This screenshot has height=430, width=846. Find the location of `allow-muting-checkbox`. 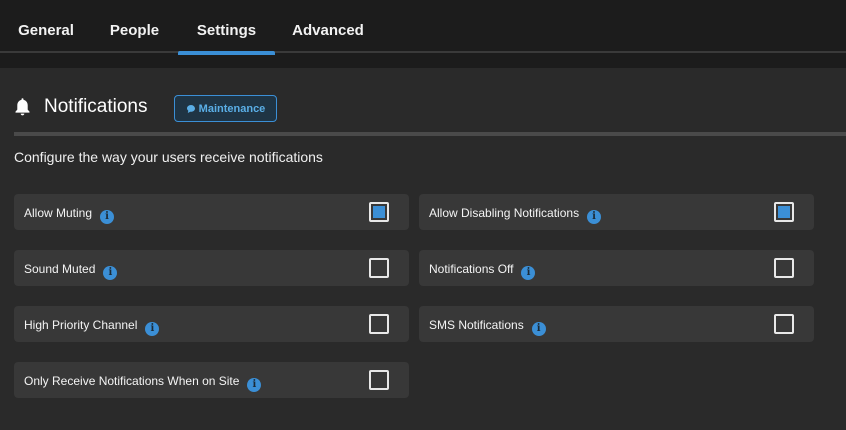

allow-muting-checkbox is located at coordinates (379, 212).